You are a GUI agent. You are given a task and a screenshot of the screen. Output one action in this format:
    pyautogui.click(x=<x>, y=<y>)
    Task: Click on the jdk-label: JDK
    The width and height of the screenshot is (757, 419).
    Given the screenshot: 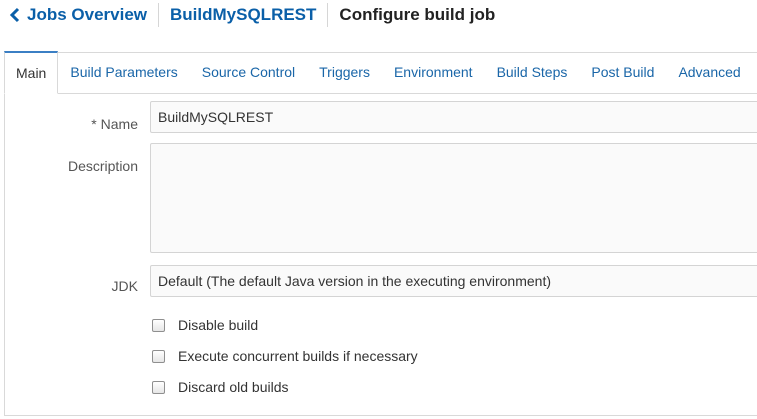 What is the action you would take?
    pyautogui.click(x=124, y=286)
    